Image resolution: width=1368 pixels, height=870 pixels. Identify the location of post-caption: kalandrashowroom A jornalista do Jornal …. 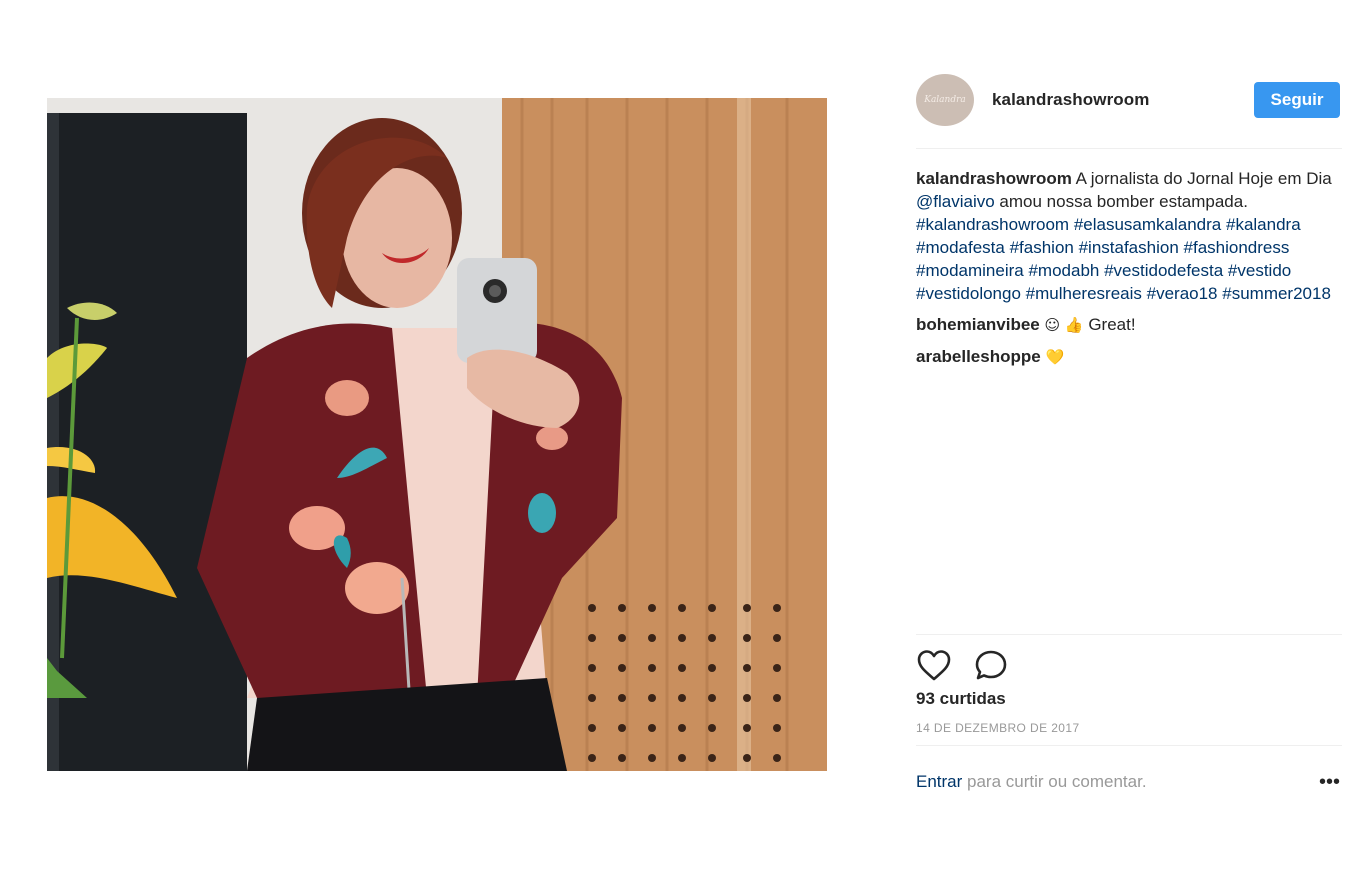
(1129, 236).